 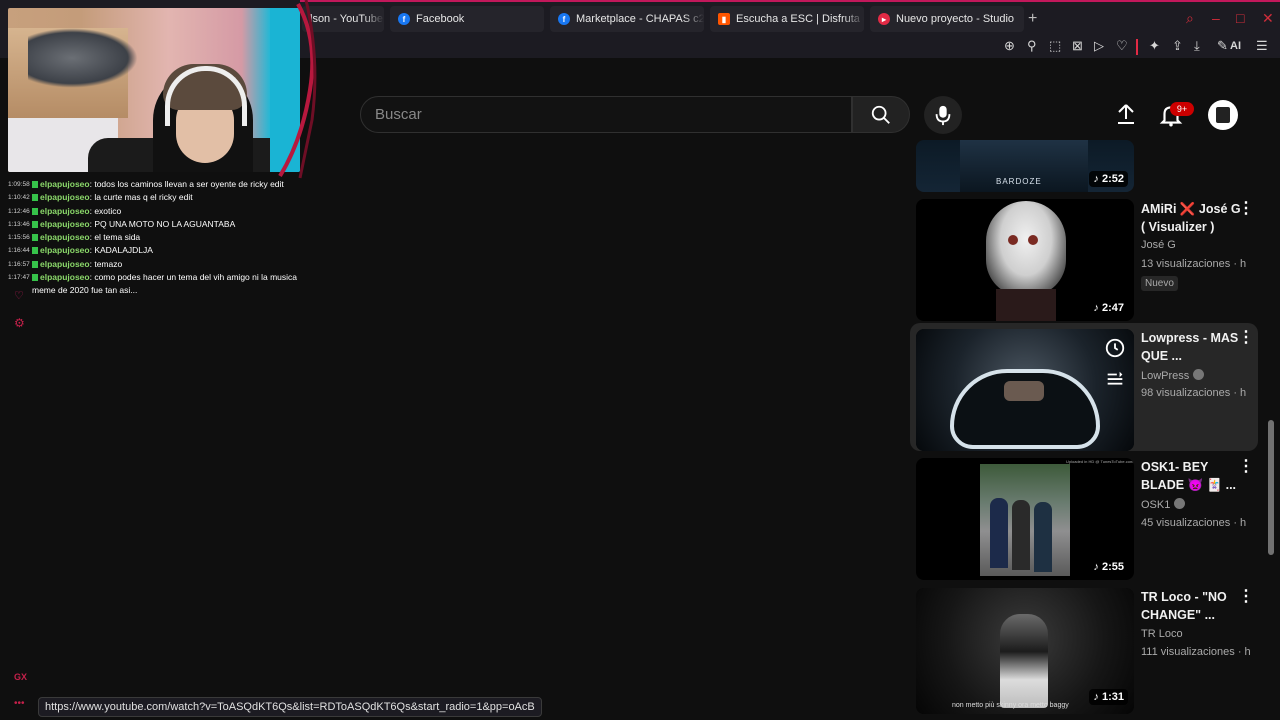 I want to click on view-count: 98 visualizaciones · h, so click(x=1194, y=393).